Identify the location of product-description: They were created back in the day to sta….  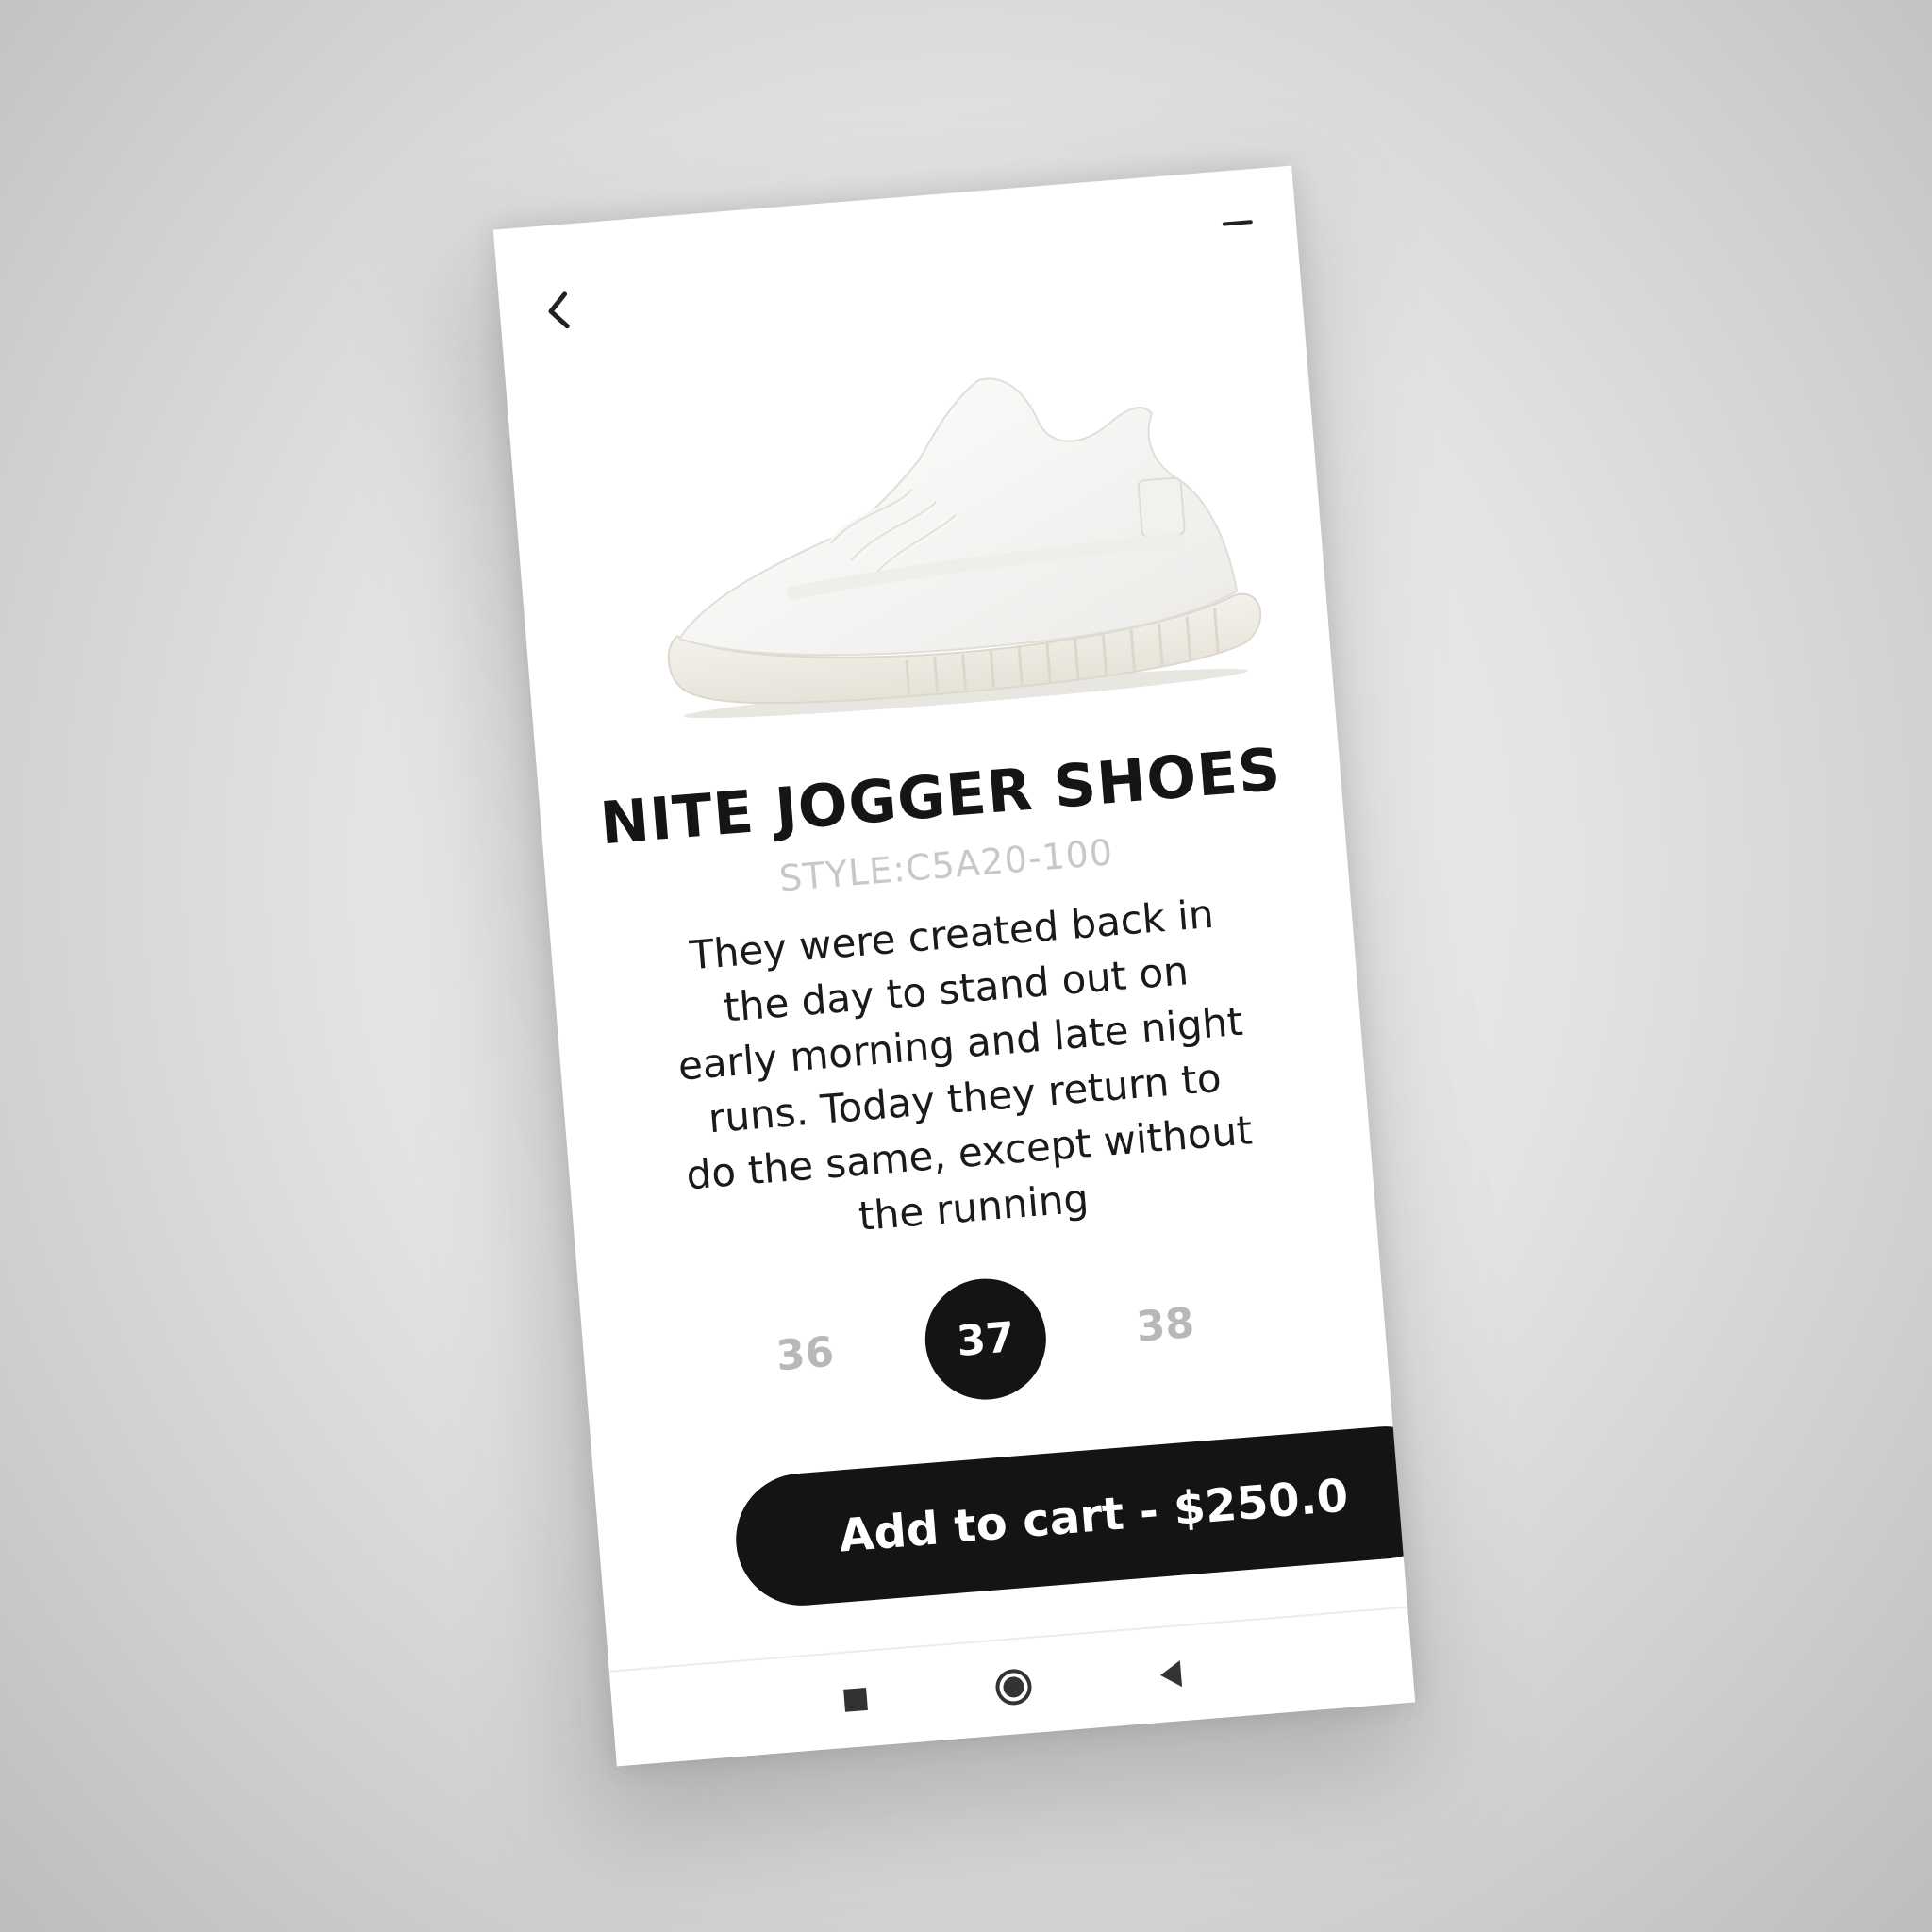
(965, 1065).